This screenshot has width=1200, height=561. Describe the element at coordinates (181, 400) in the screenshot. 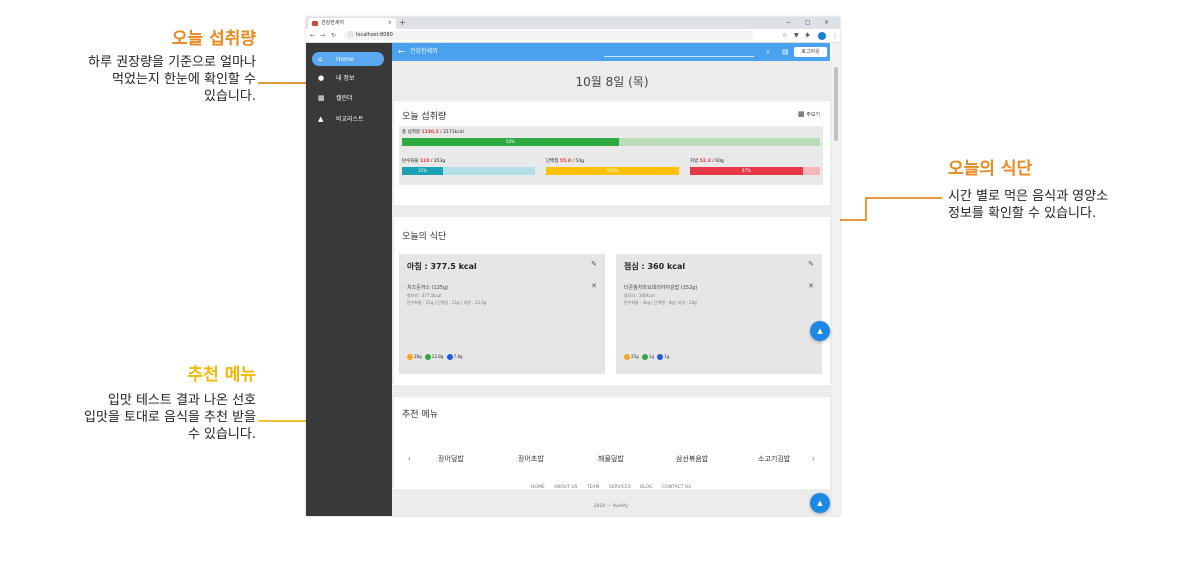

I see `annotation-line: 입맛 테스트 결과 나온 선호` at that location.